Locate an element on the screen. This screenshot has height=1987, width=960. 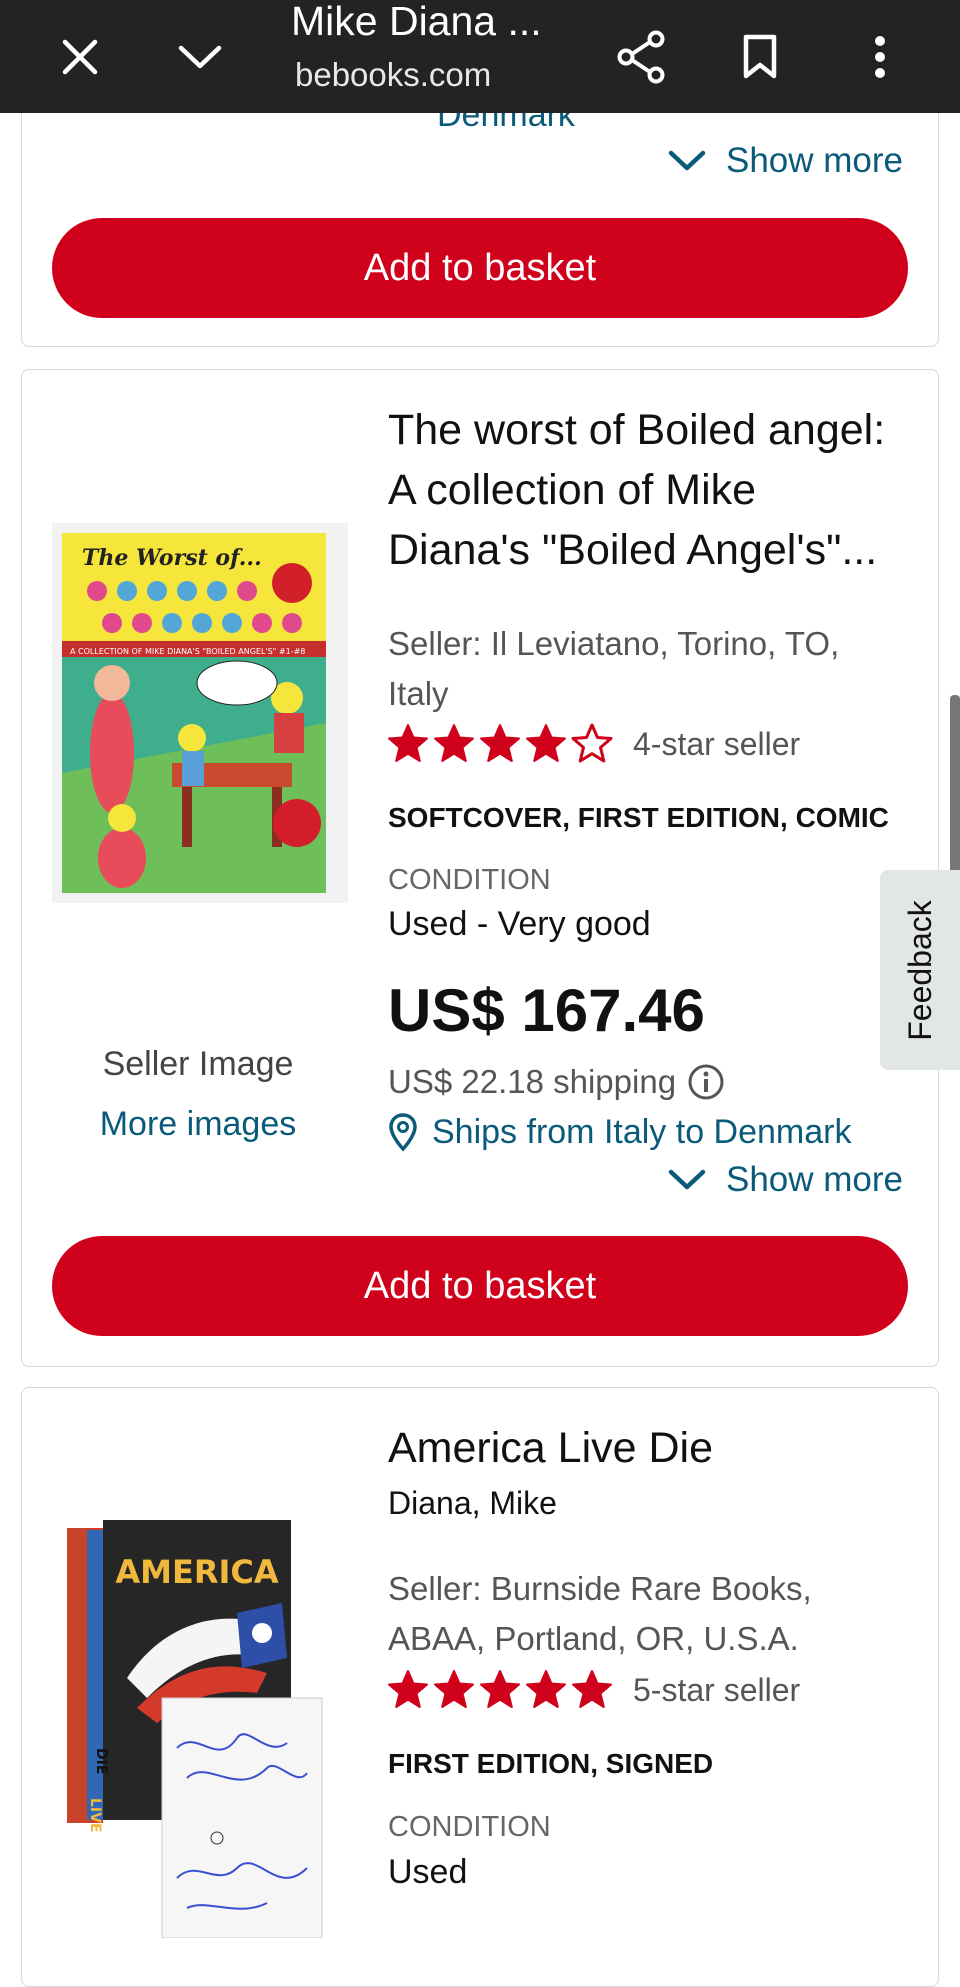
rating-text: 4-star seller is located at coordinates (717, 744).